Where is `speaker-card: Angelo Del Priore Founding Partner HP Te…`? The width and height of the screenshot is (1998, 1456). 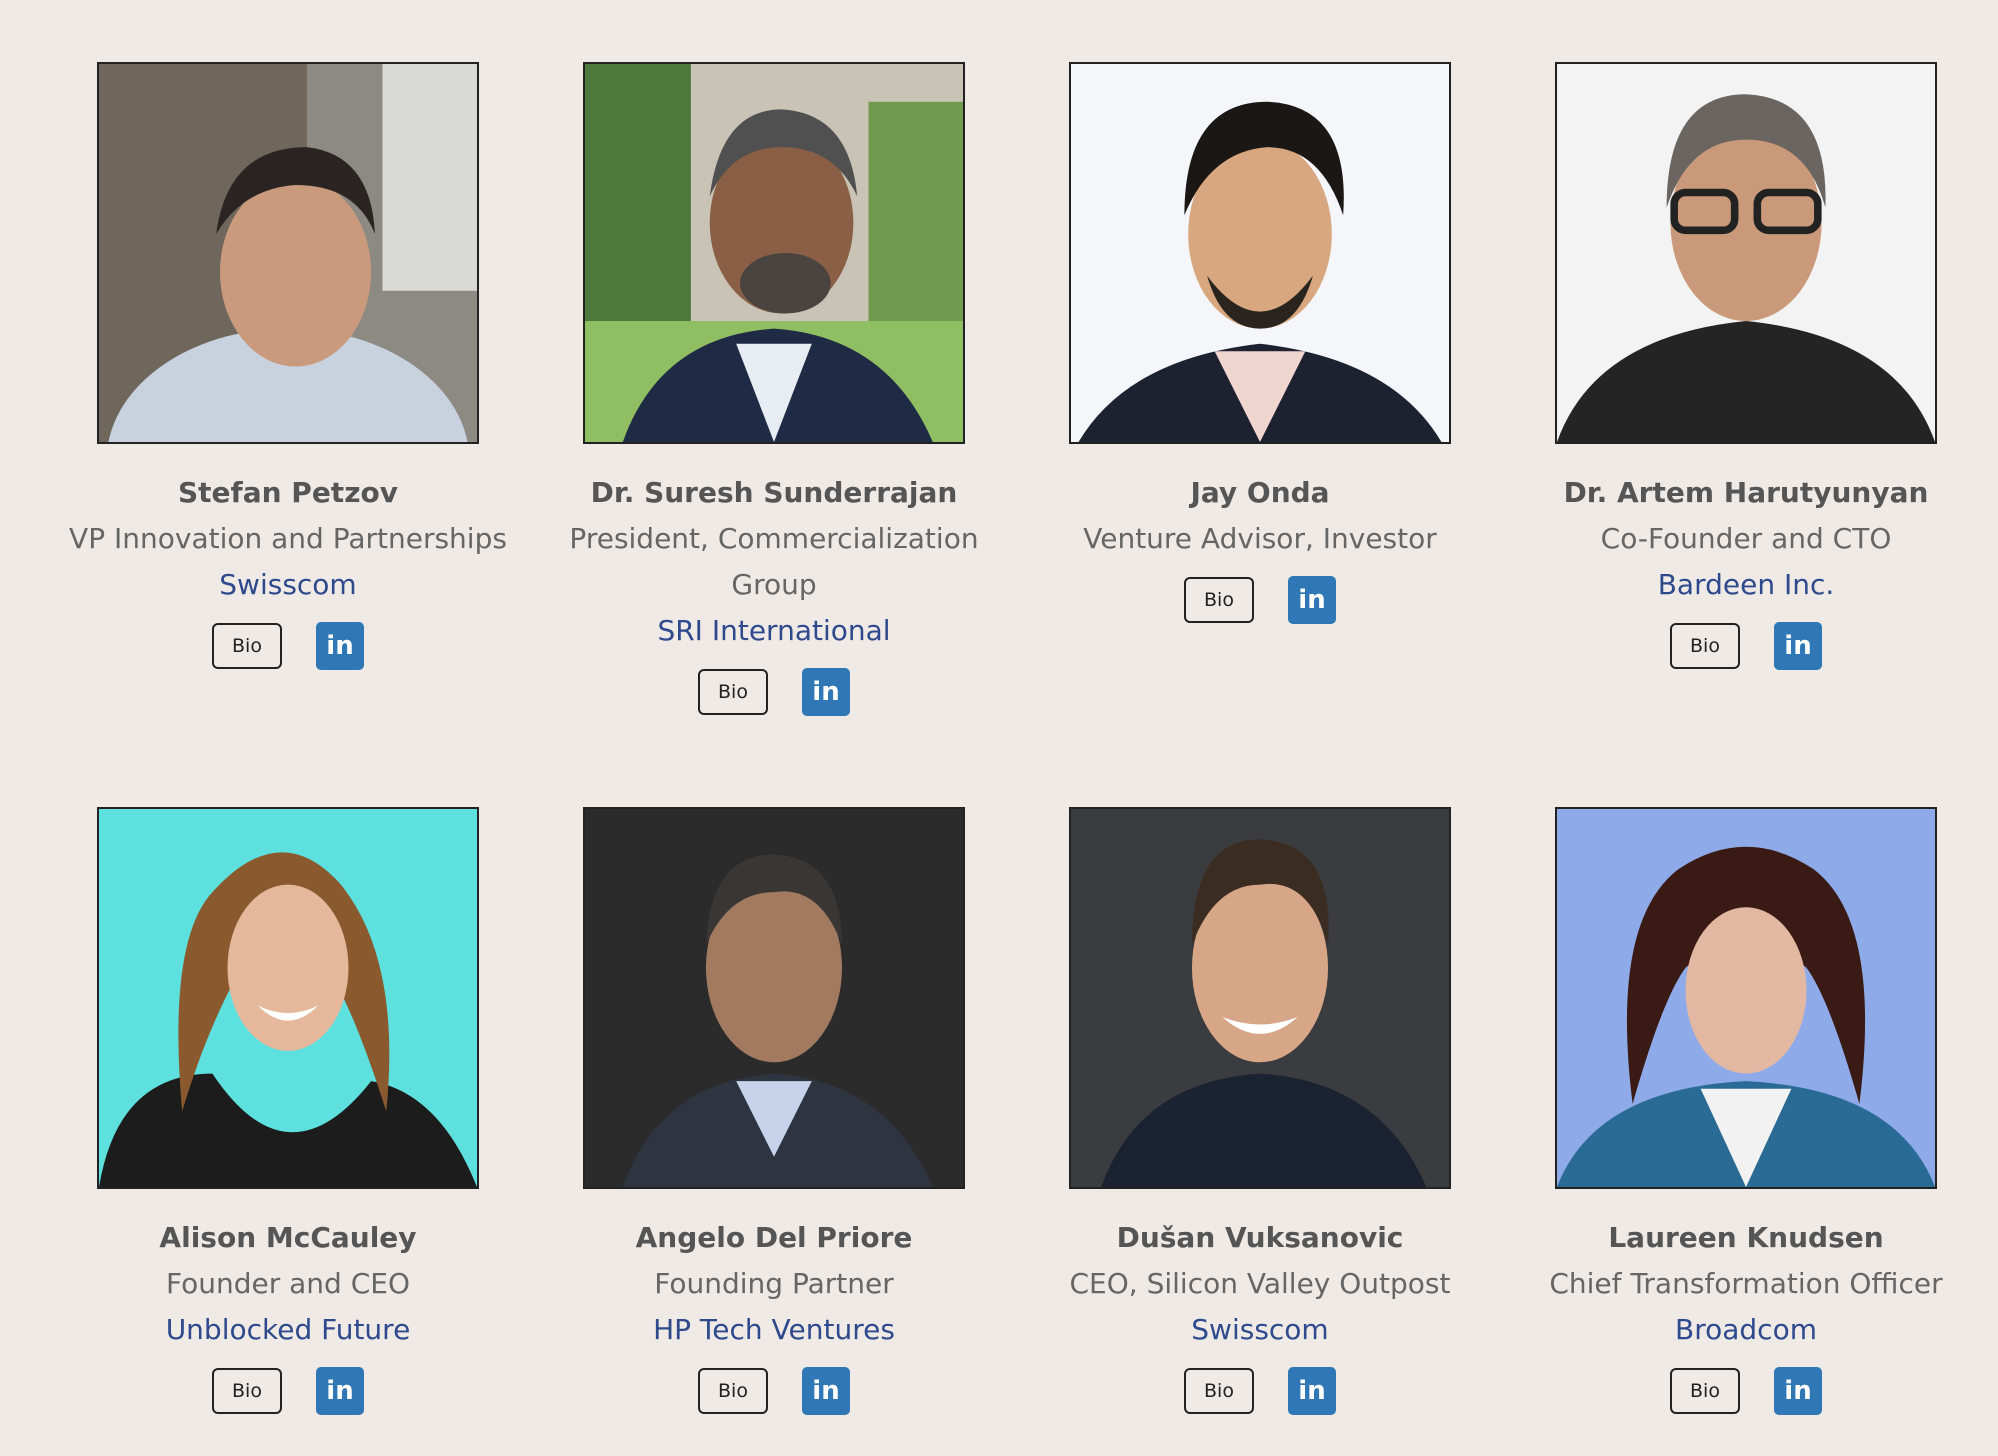
speaker-card: Angelo Del Priore Founding Partner HP Te… is located at coordinates (774, 1111).